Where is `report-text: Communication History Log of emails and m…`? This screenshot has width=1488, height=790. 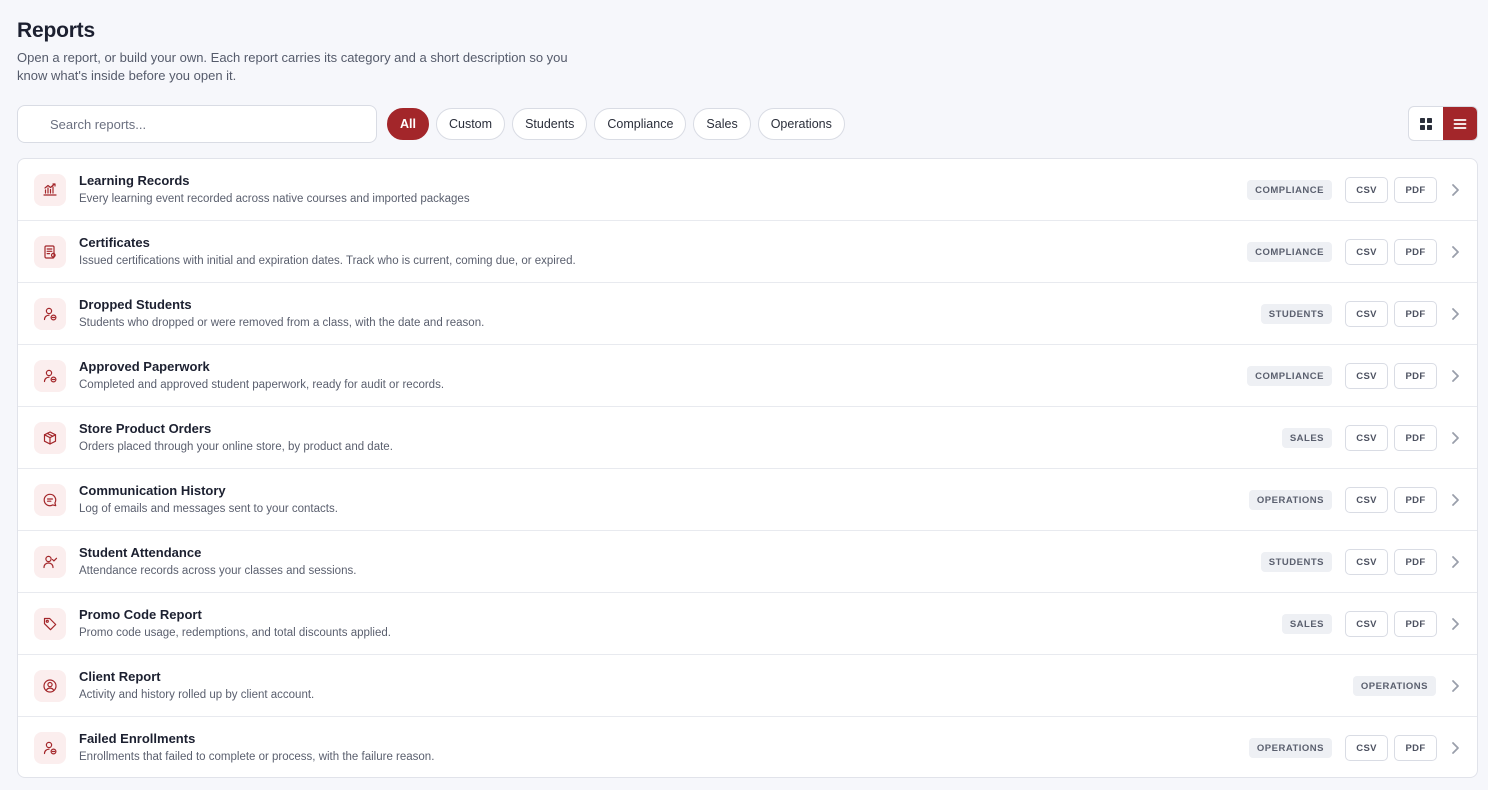 report-text: Communication History Log of emails and m… is located at coordinates (208, 499).